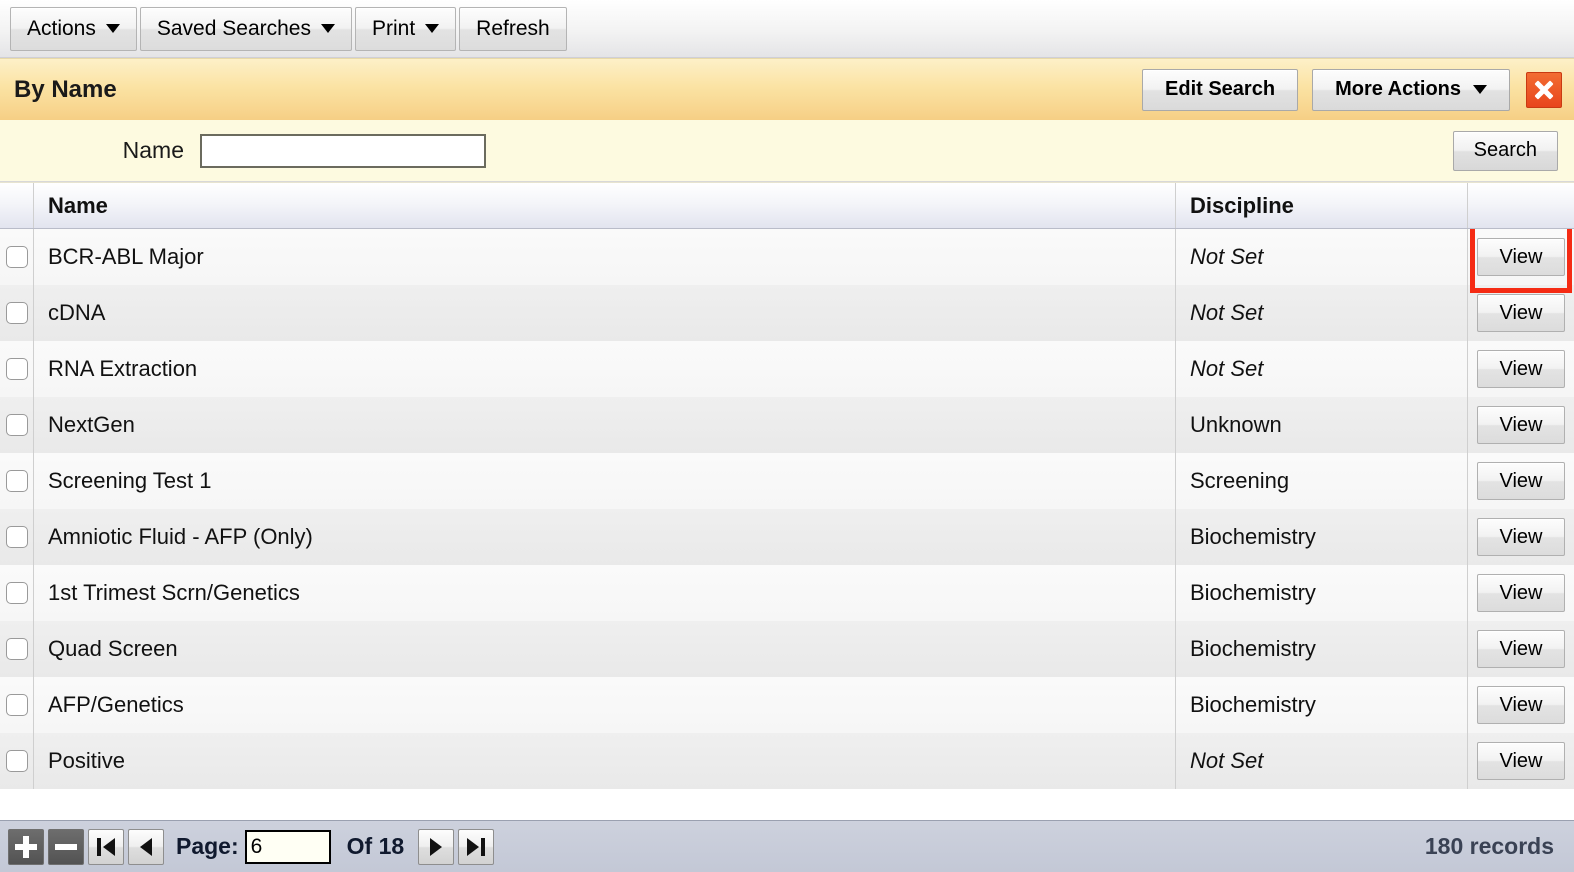 The width and height of the screenshot is (1574, 872). I want to click on highlighted-action-wrapper: View, so click(1521, 261).